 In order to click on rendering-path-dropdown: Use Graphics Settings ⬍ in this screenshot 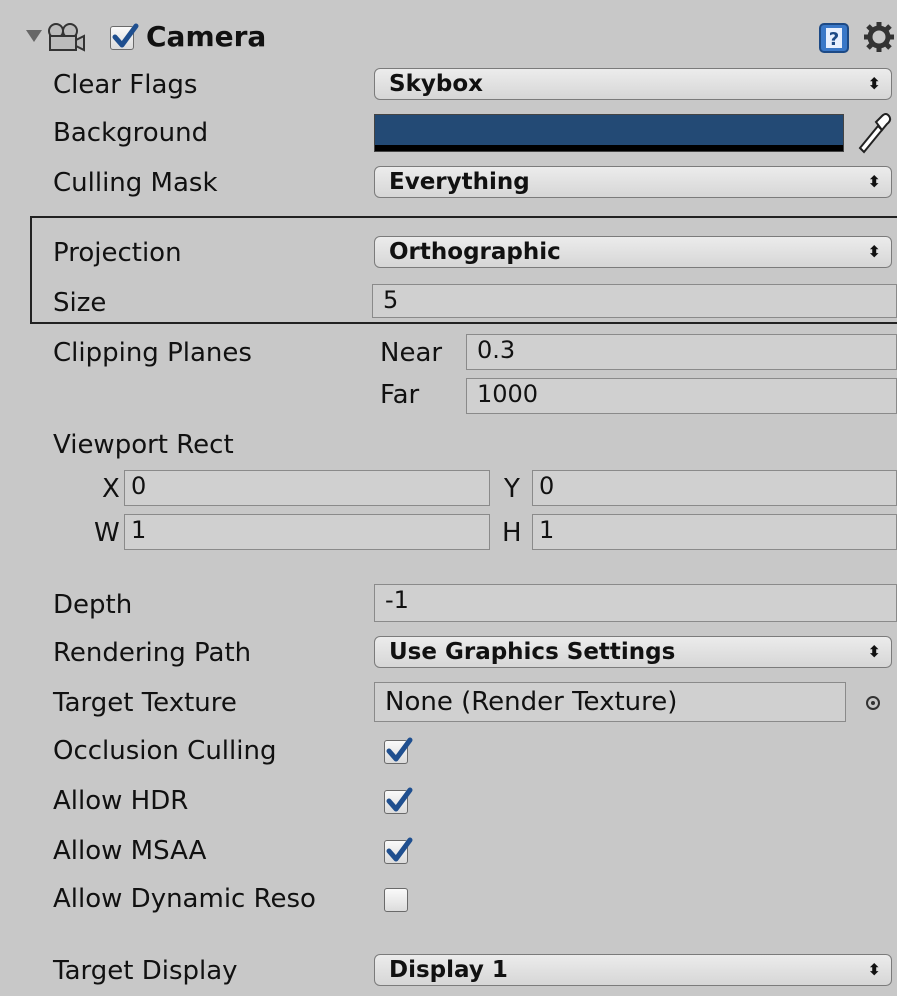, I will do `click(633, 652)`.